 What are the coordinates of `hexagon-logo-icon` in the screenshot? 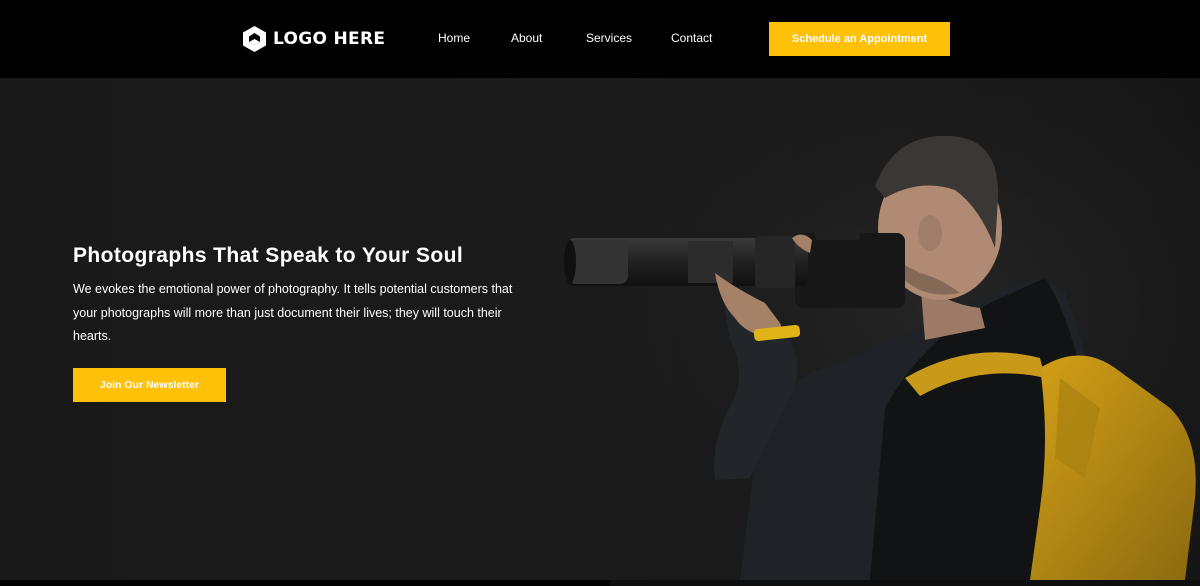 It's located at (254, 39).